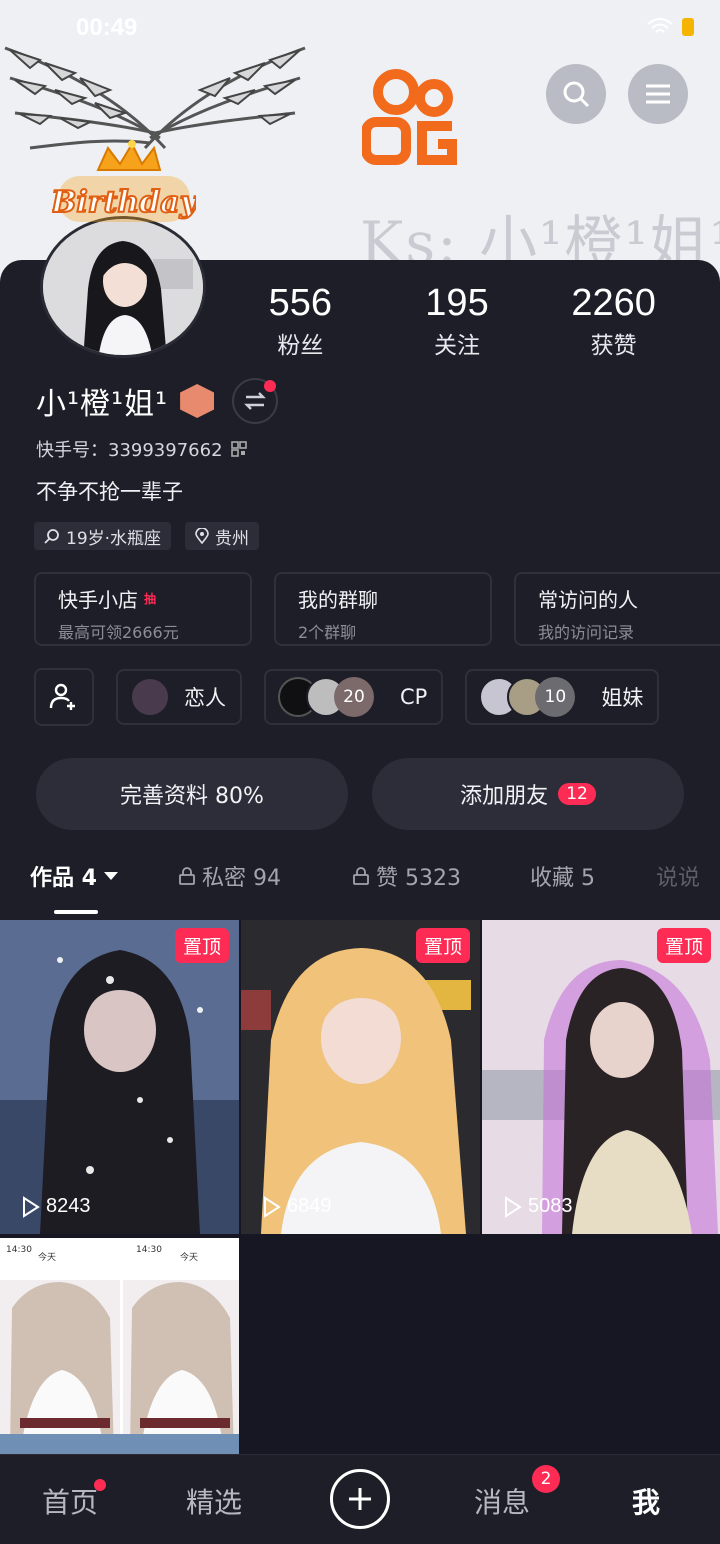 Image resolution: width=720 pixels, height=1544 pixels. I want to click on profile-stats: 556 粉丝 195 关注 2260 获赞, so click(457, 321).